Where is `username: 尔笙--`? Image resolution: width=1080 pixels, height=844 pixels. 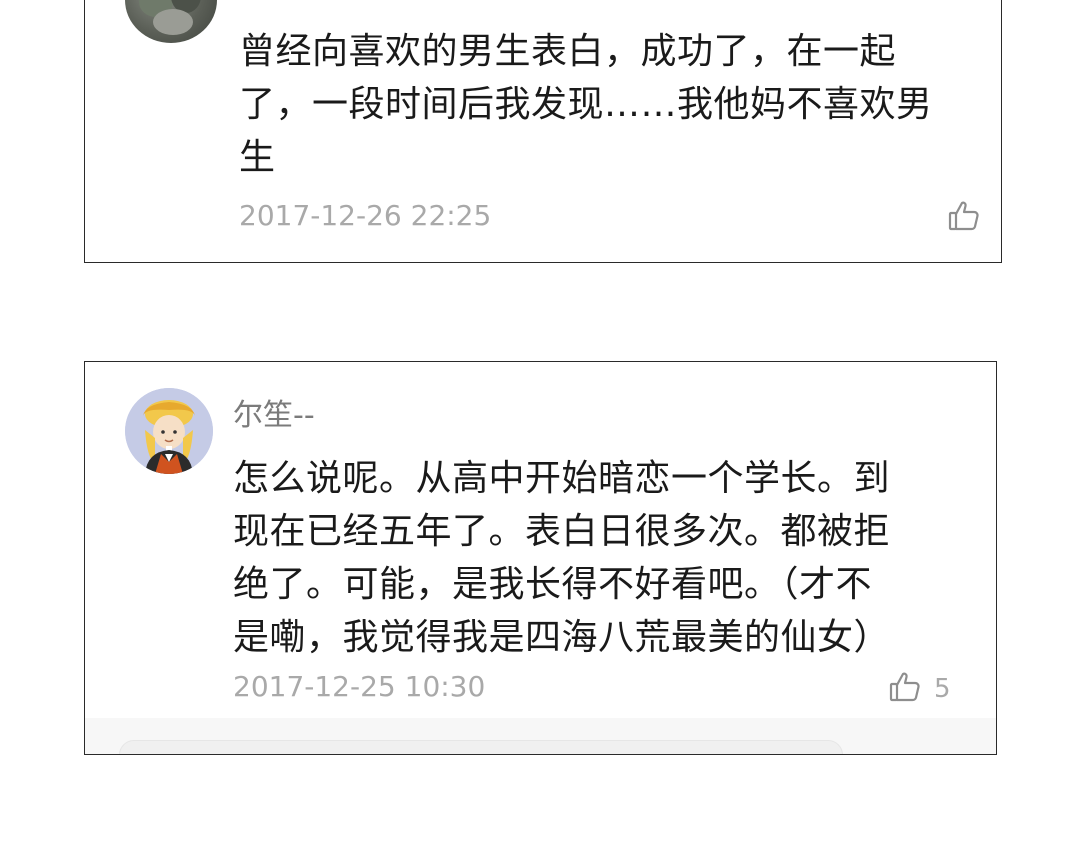
username: 尔笙-- is located at coordinates (274, 412).